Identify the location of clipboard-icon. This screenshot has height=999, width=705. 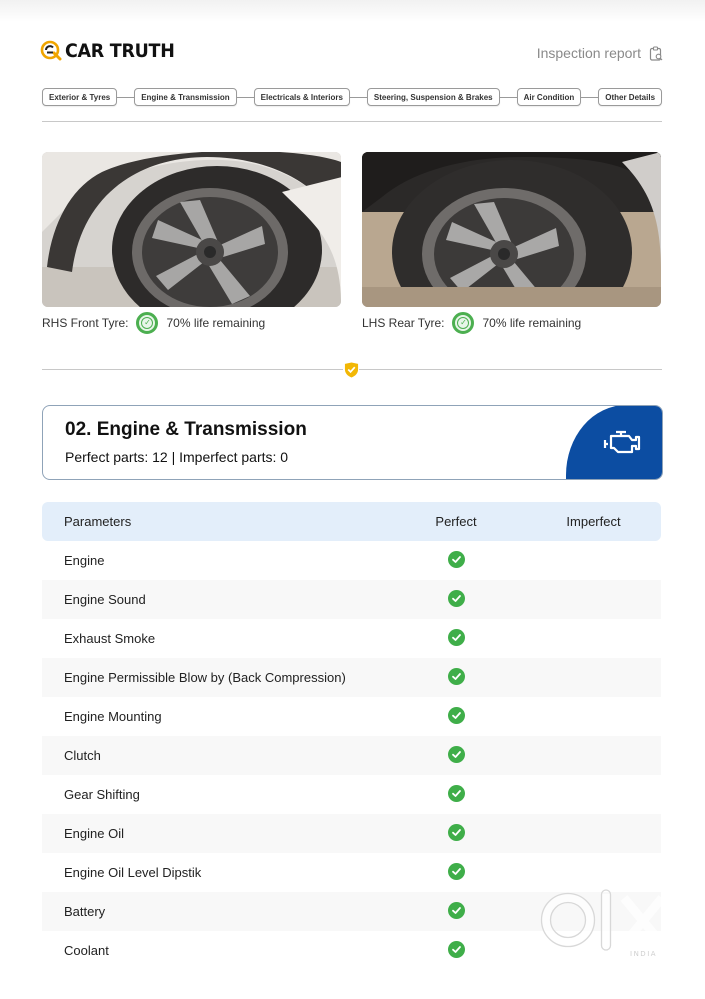
(656, 53).